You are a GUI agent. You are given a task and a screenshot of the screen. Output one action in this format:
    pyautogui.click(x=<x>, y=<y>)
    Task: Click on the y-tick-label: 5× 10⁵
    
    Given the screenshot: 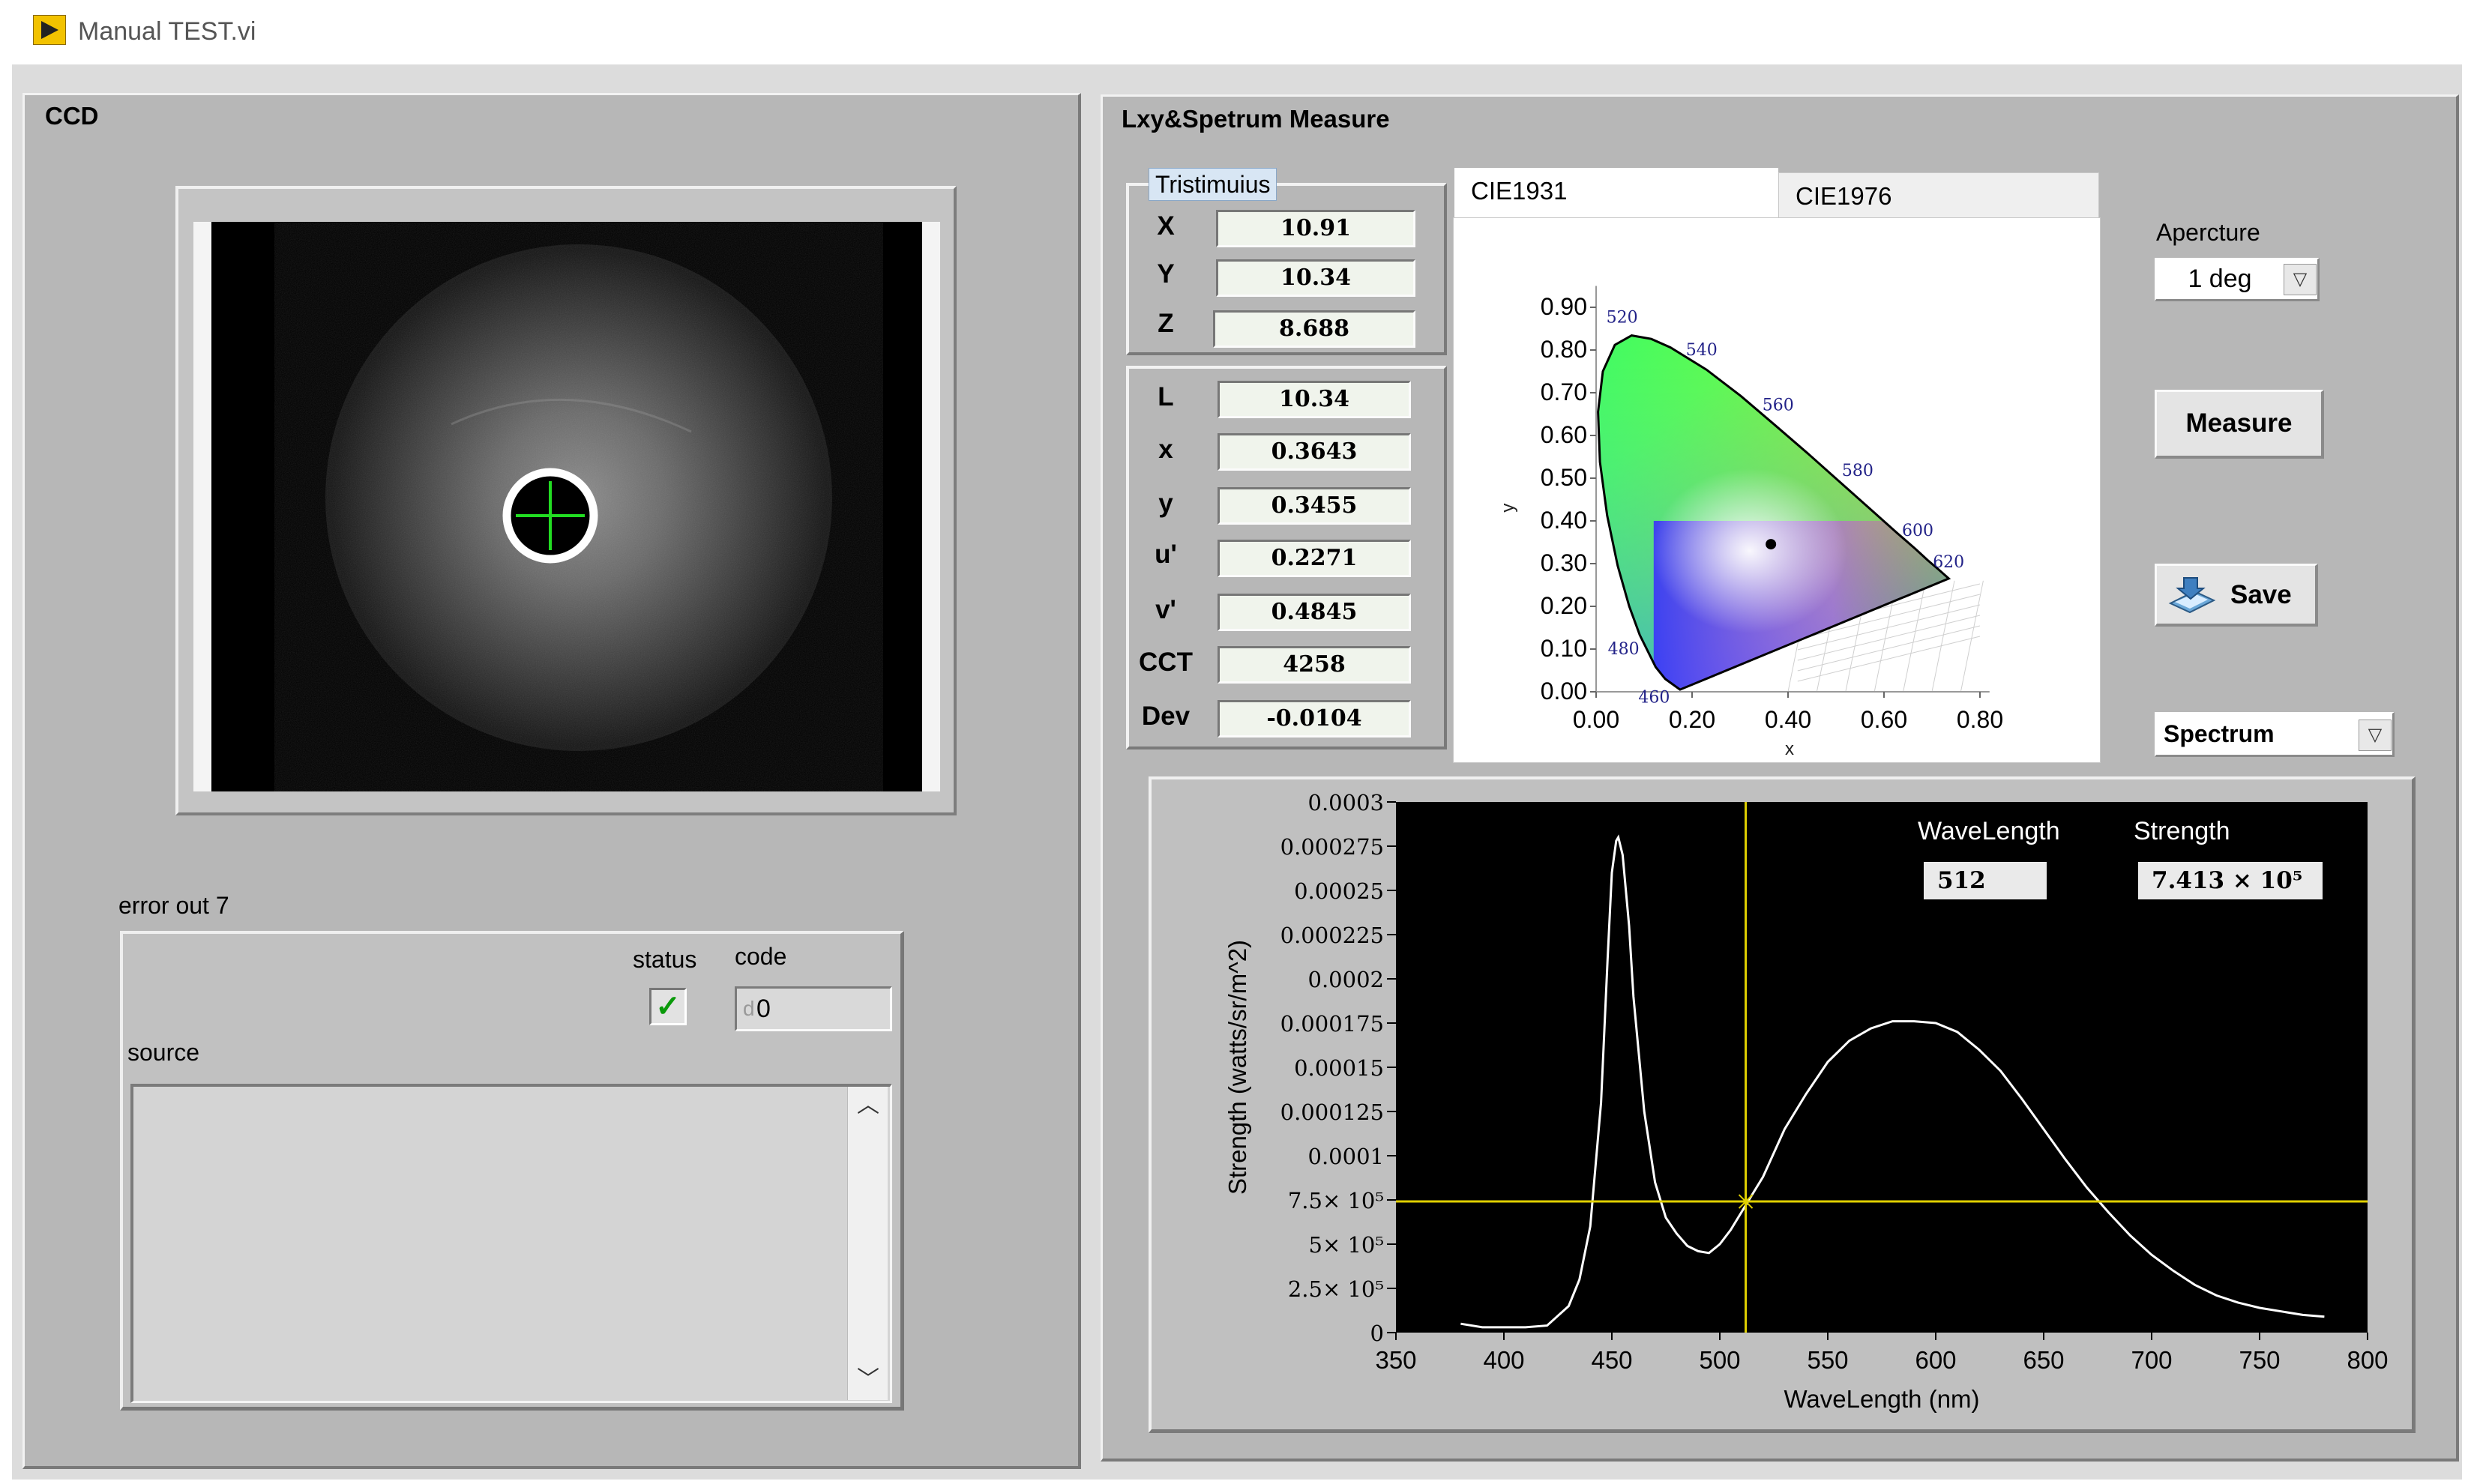 What is the action you would take?
    pyautogui.click(x=1347, y=1245)
    